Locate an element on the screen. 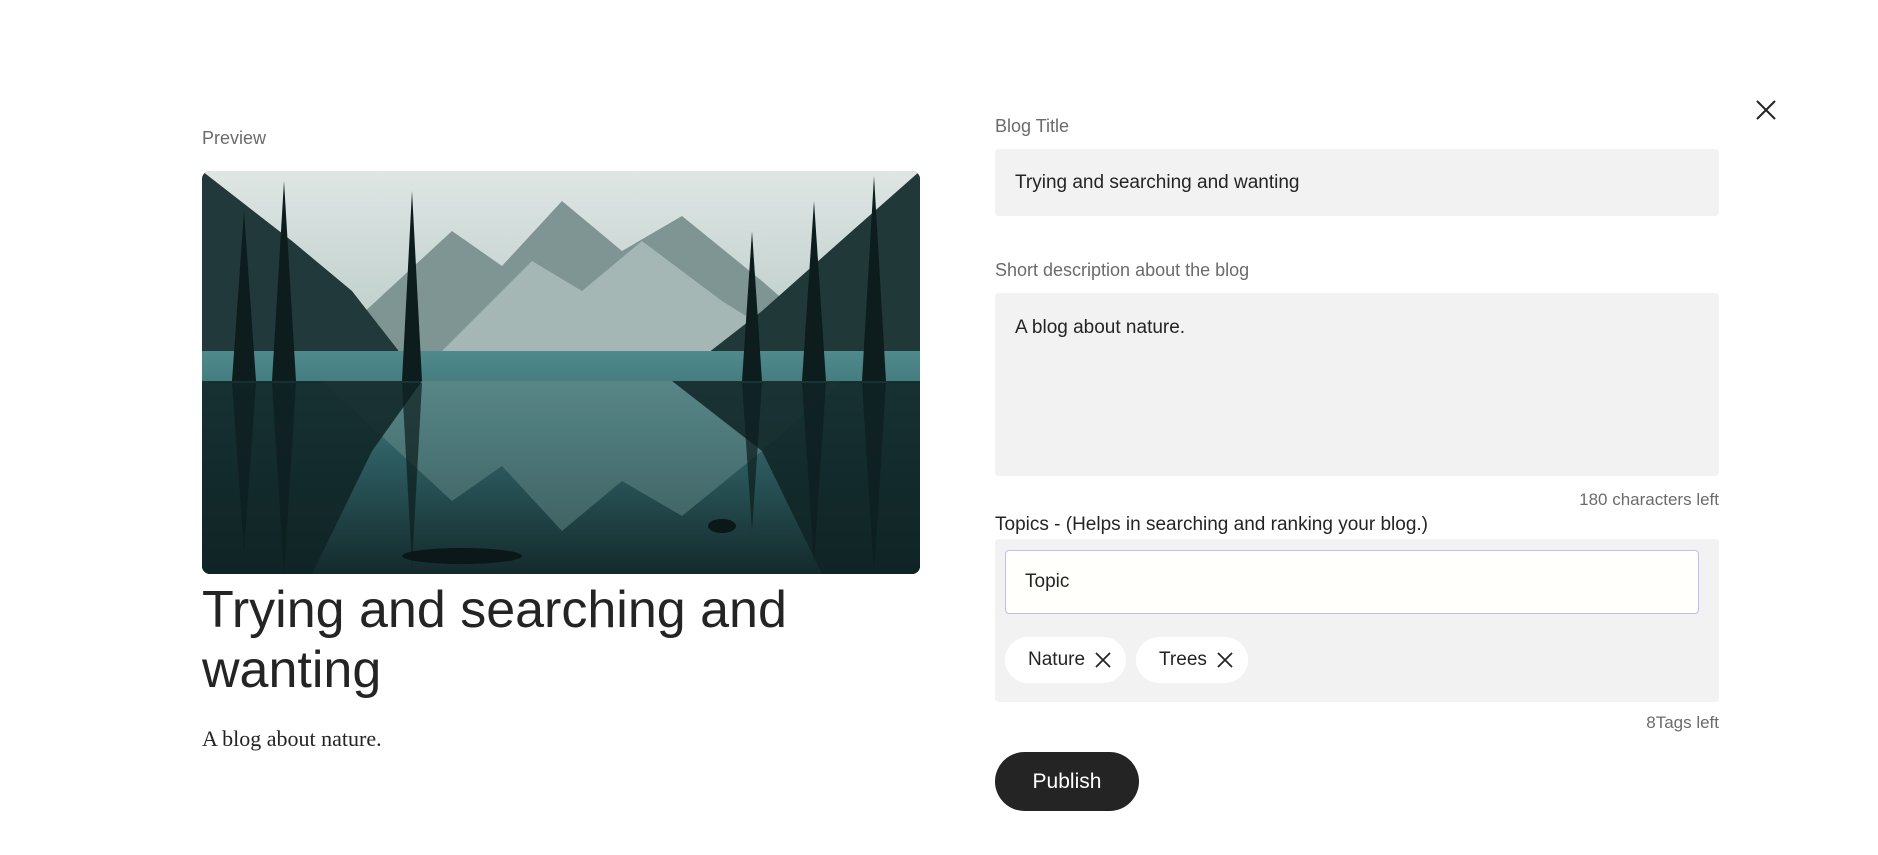 The image size is (1878, 855). tag-label: Trees is located at coordinates (1183, 659).